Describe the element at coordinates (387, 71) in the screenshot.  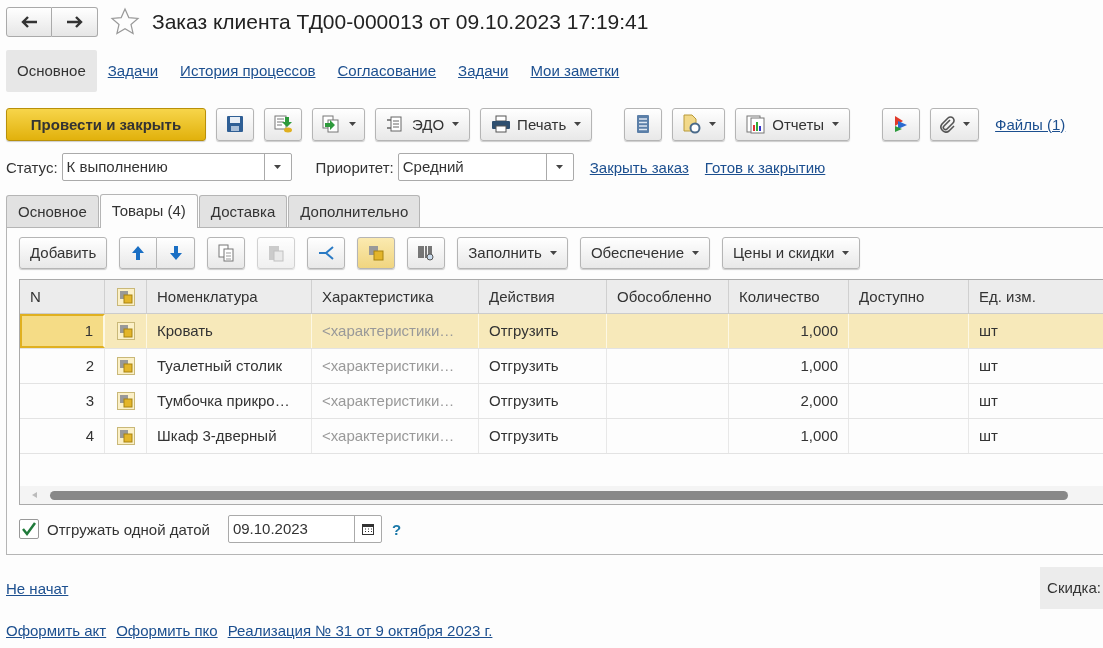
I see `nav-tab: Согласование` at that location.